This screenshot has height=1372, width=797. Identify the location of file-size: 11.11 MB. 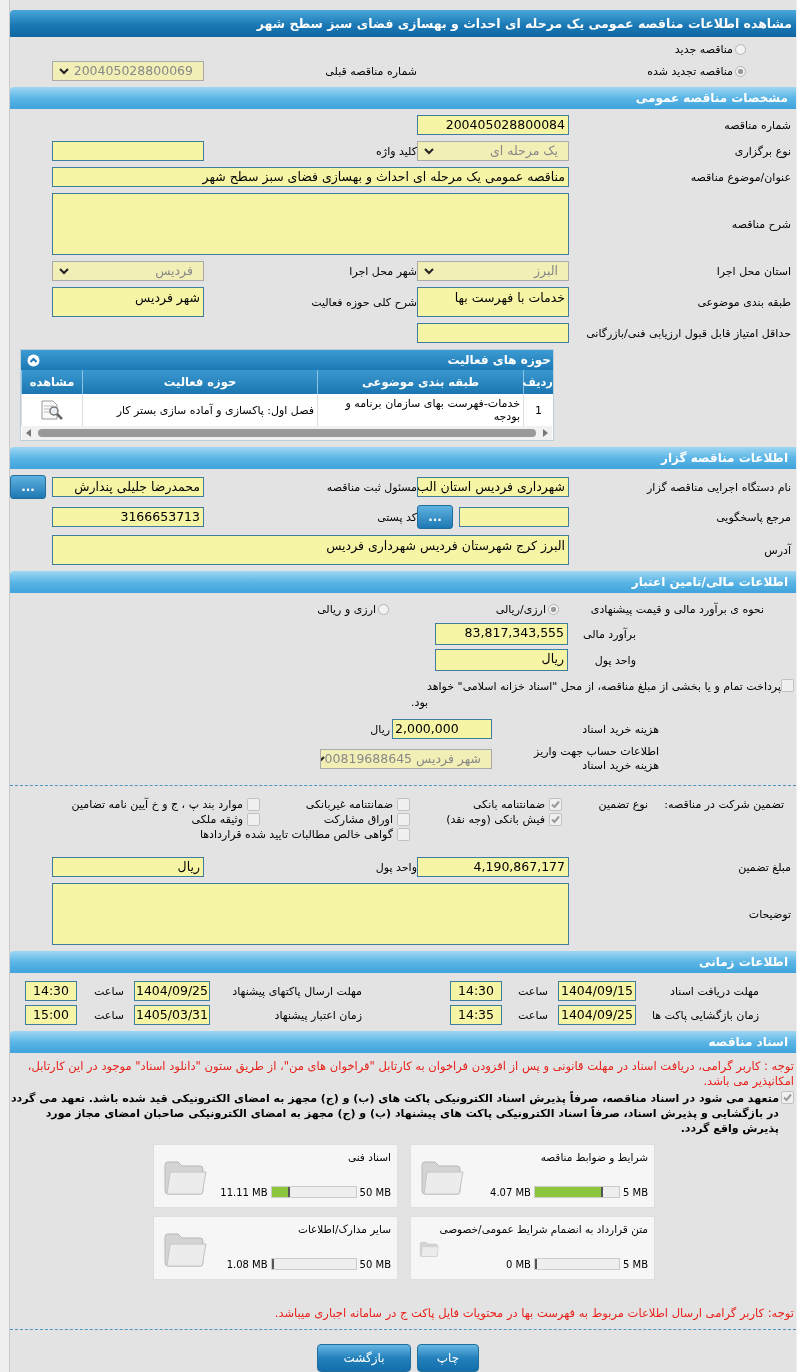
(244, 1192).